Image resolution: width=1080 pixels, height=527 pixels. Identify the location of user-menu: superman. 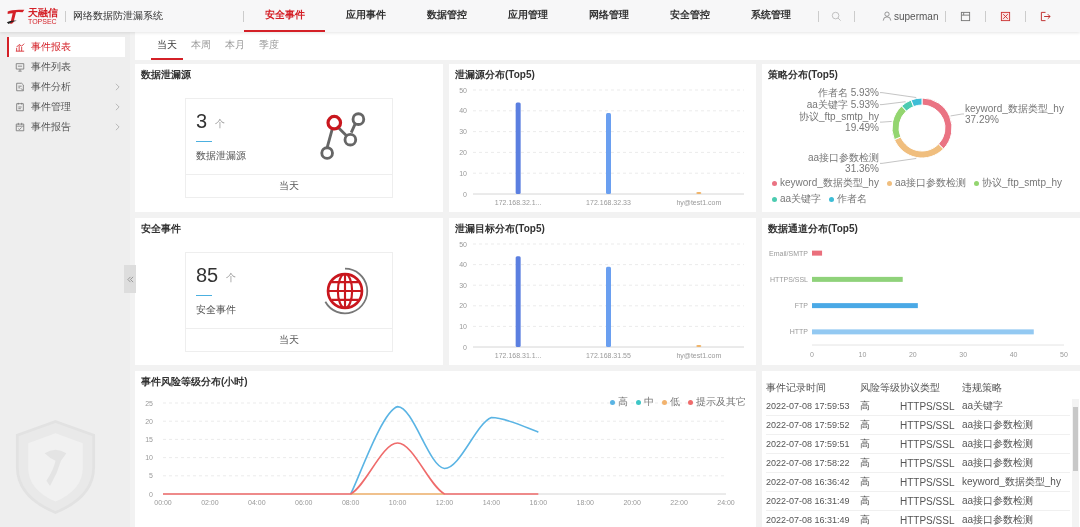
(910, 16).